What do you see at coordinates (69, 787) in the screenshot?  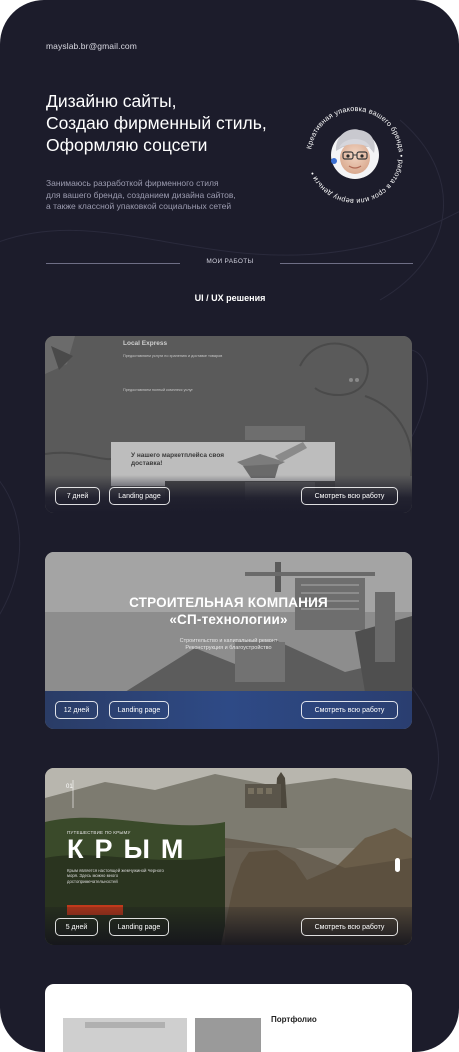 I see `card3-number: 01` at bounding box center [69, 787].